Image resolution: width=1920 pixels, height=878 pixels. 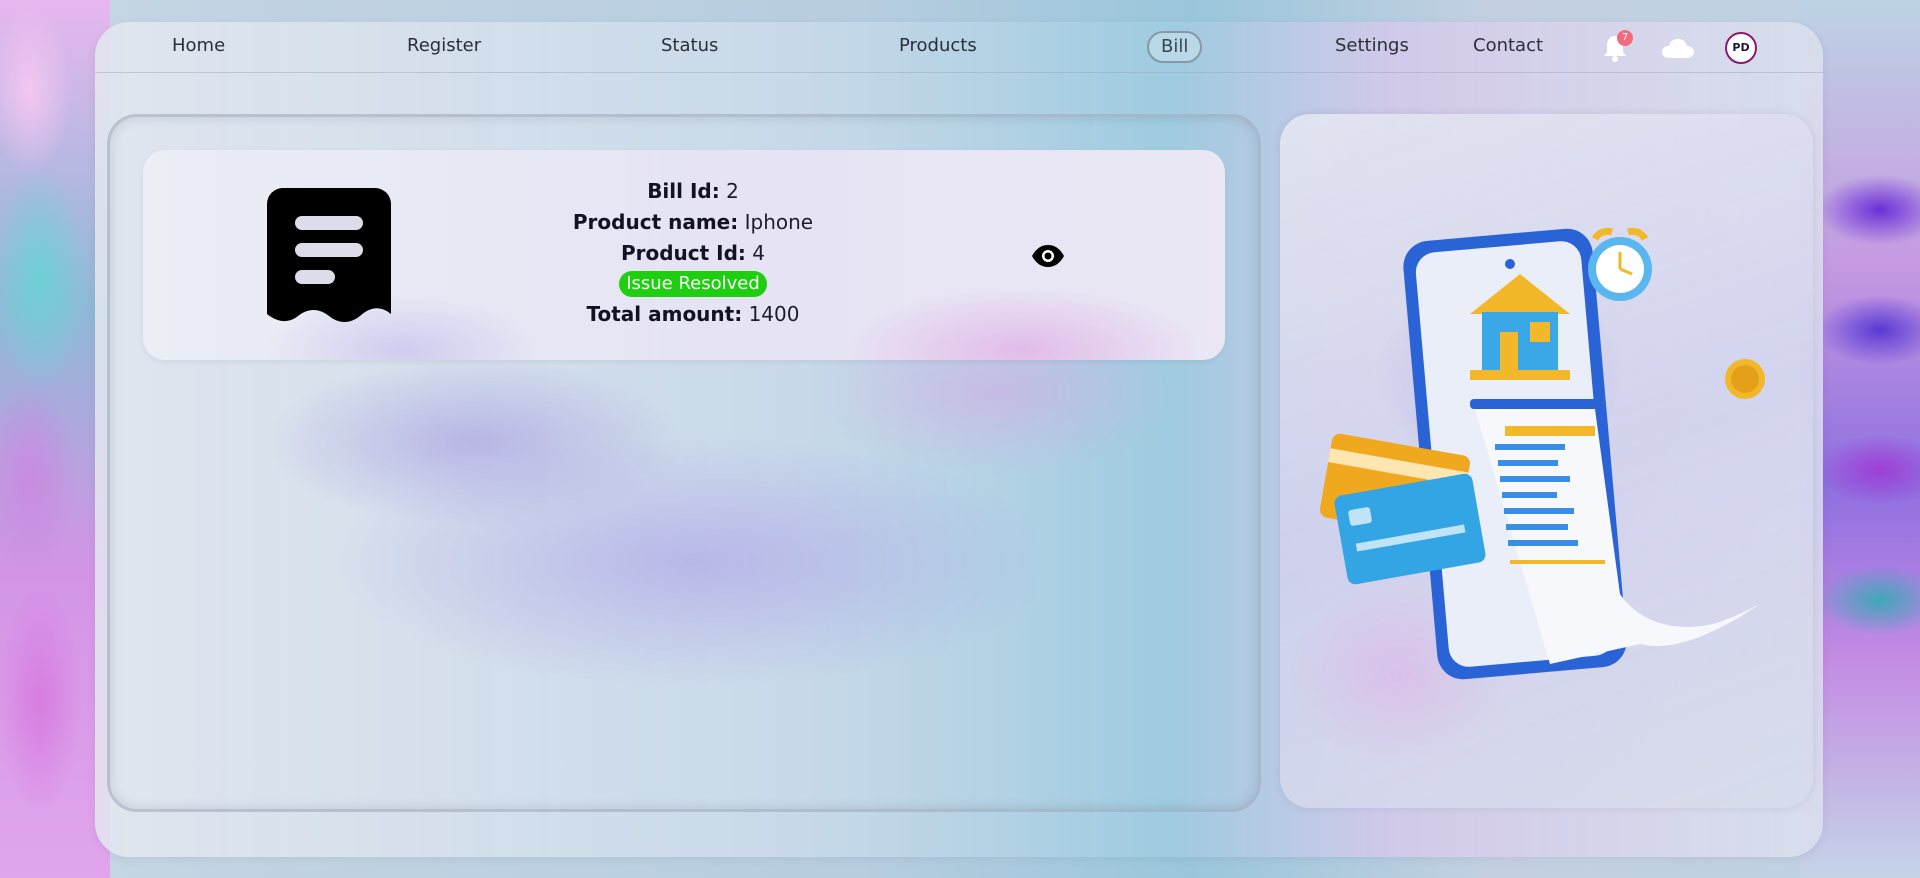 What do you see at coordinates (1372, 46) in the screenshot?
I see `nav-settings: Settings` at bounding box center [1372, 46].